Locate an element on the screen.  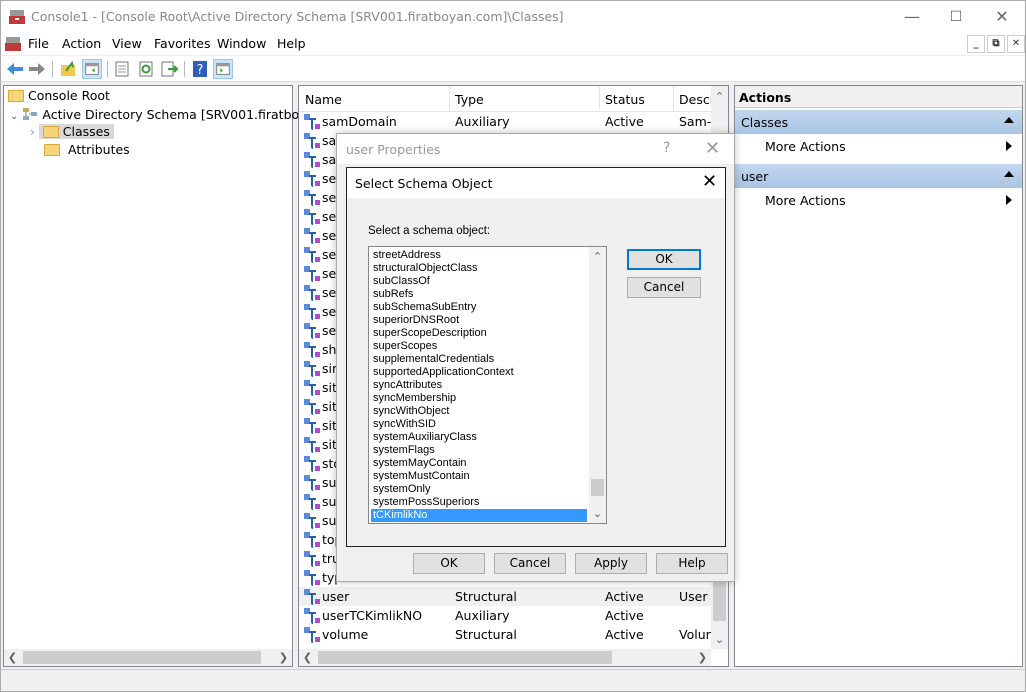
listbox-option: streetAddress is located at coordinates (479, 255).